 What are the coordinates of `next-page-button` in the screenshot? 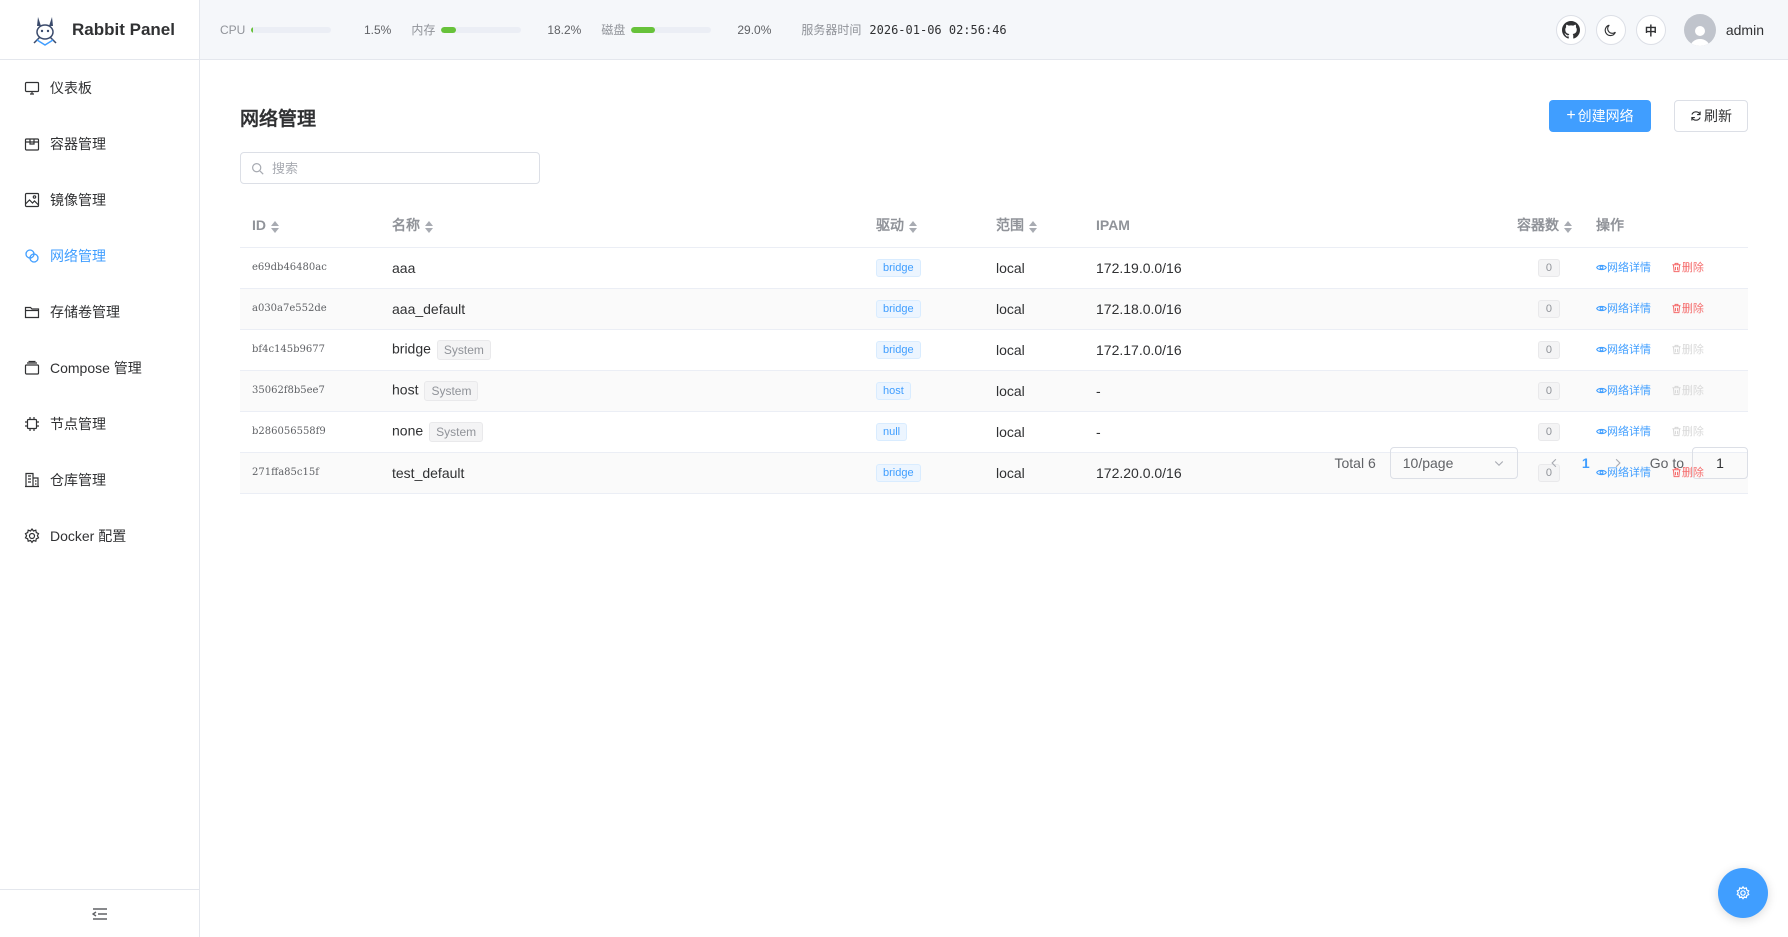 It's located at (1618, 463).